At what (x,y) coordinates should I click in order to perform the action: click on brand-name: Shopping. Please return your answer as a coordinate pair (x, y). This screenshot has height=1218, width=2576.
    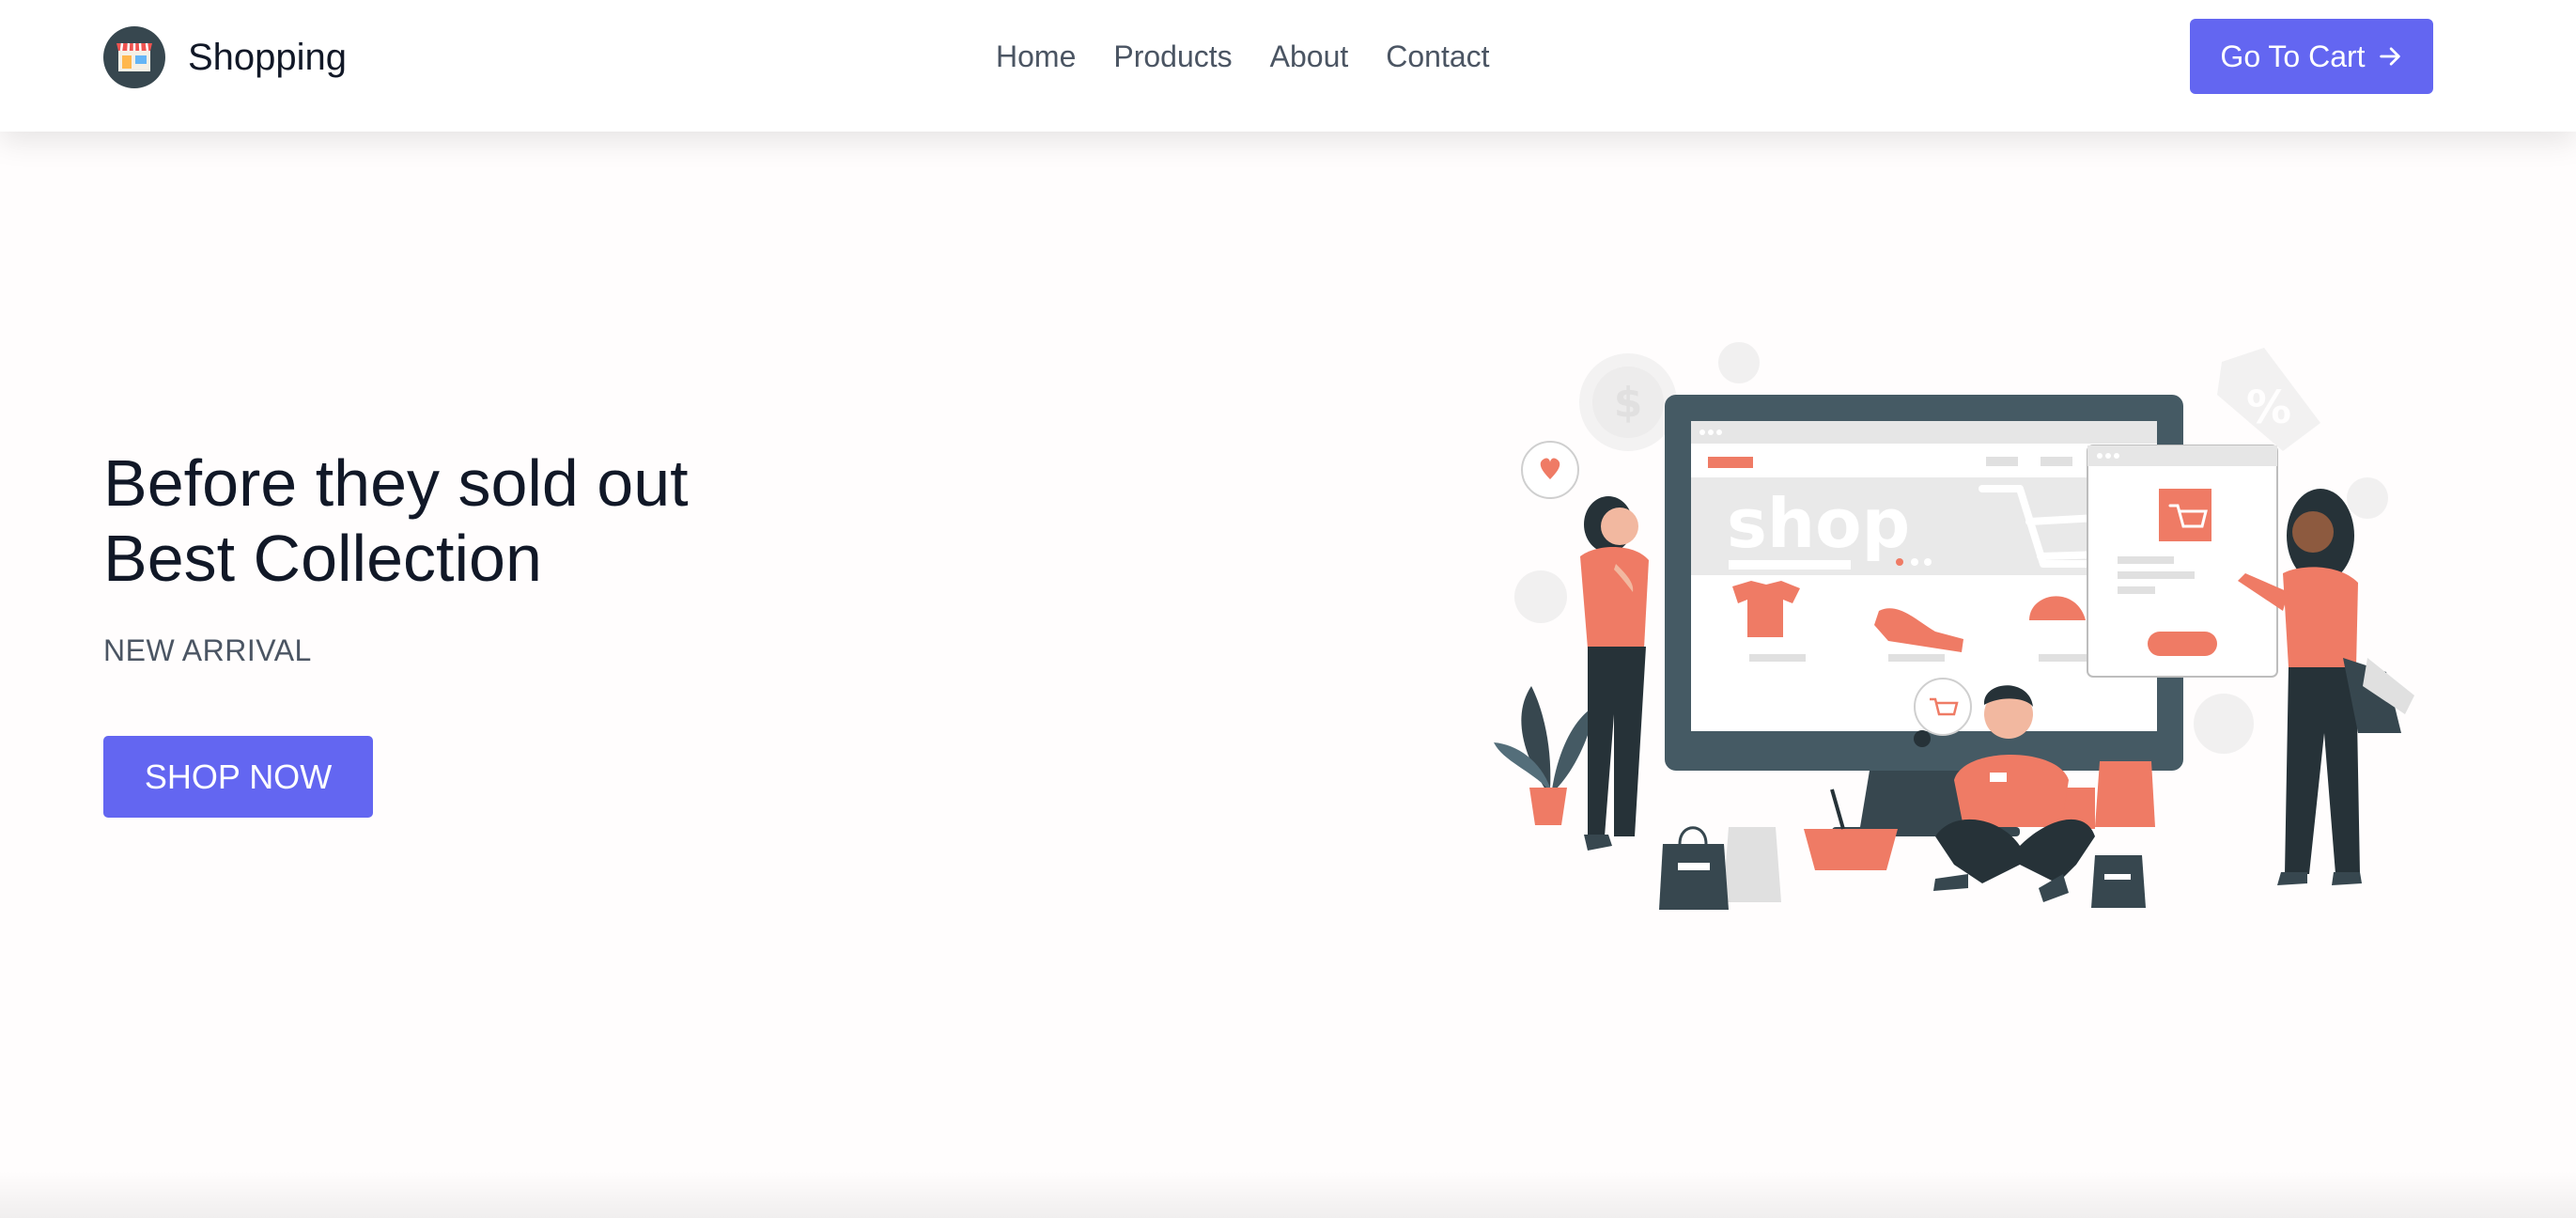
    Looking at the image, I should click on (268, 57).